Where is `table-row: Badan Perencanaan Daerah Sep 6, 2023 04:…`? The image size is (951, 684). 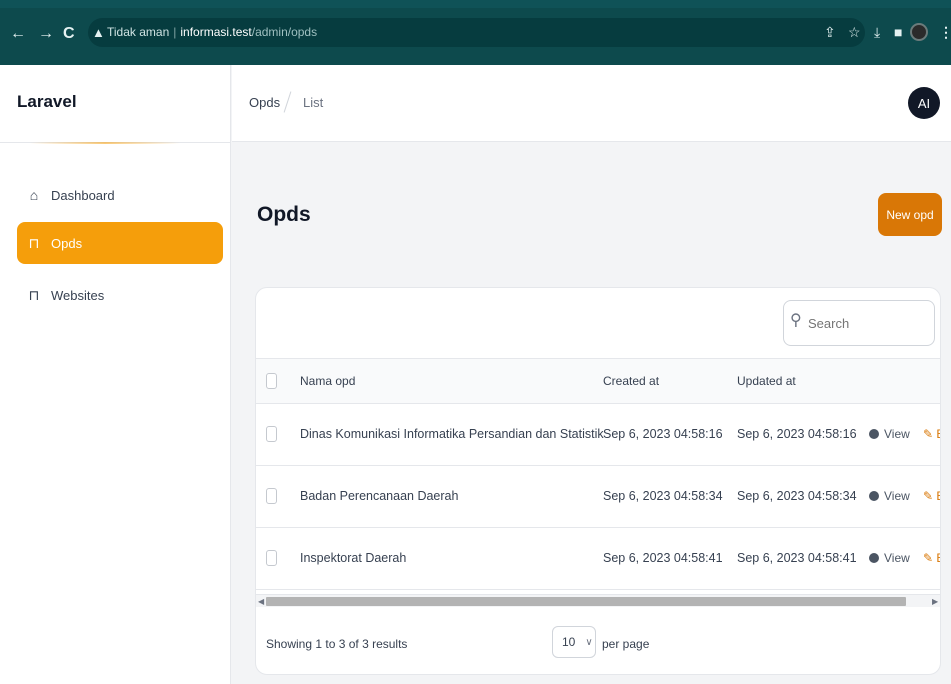 table-row: Badan Perencanaan Daerah Sep 6, 2023 04:… is located at coordinates (598, 497).